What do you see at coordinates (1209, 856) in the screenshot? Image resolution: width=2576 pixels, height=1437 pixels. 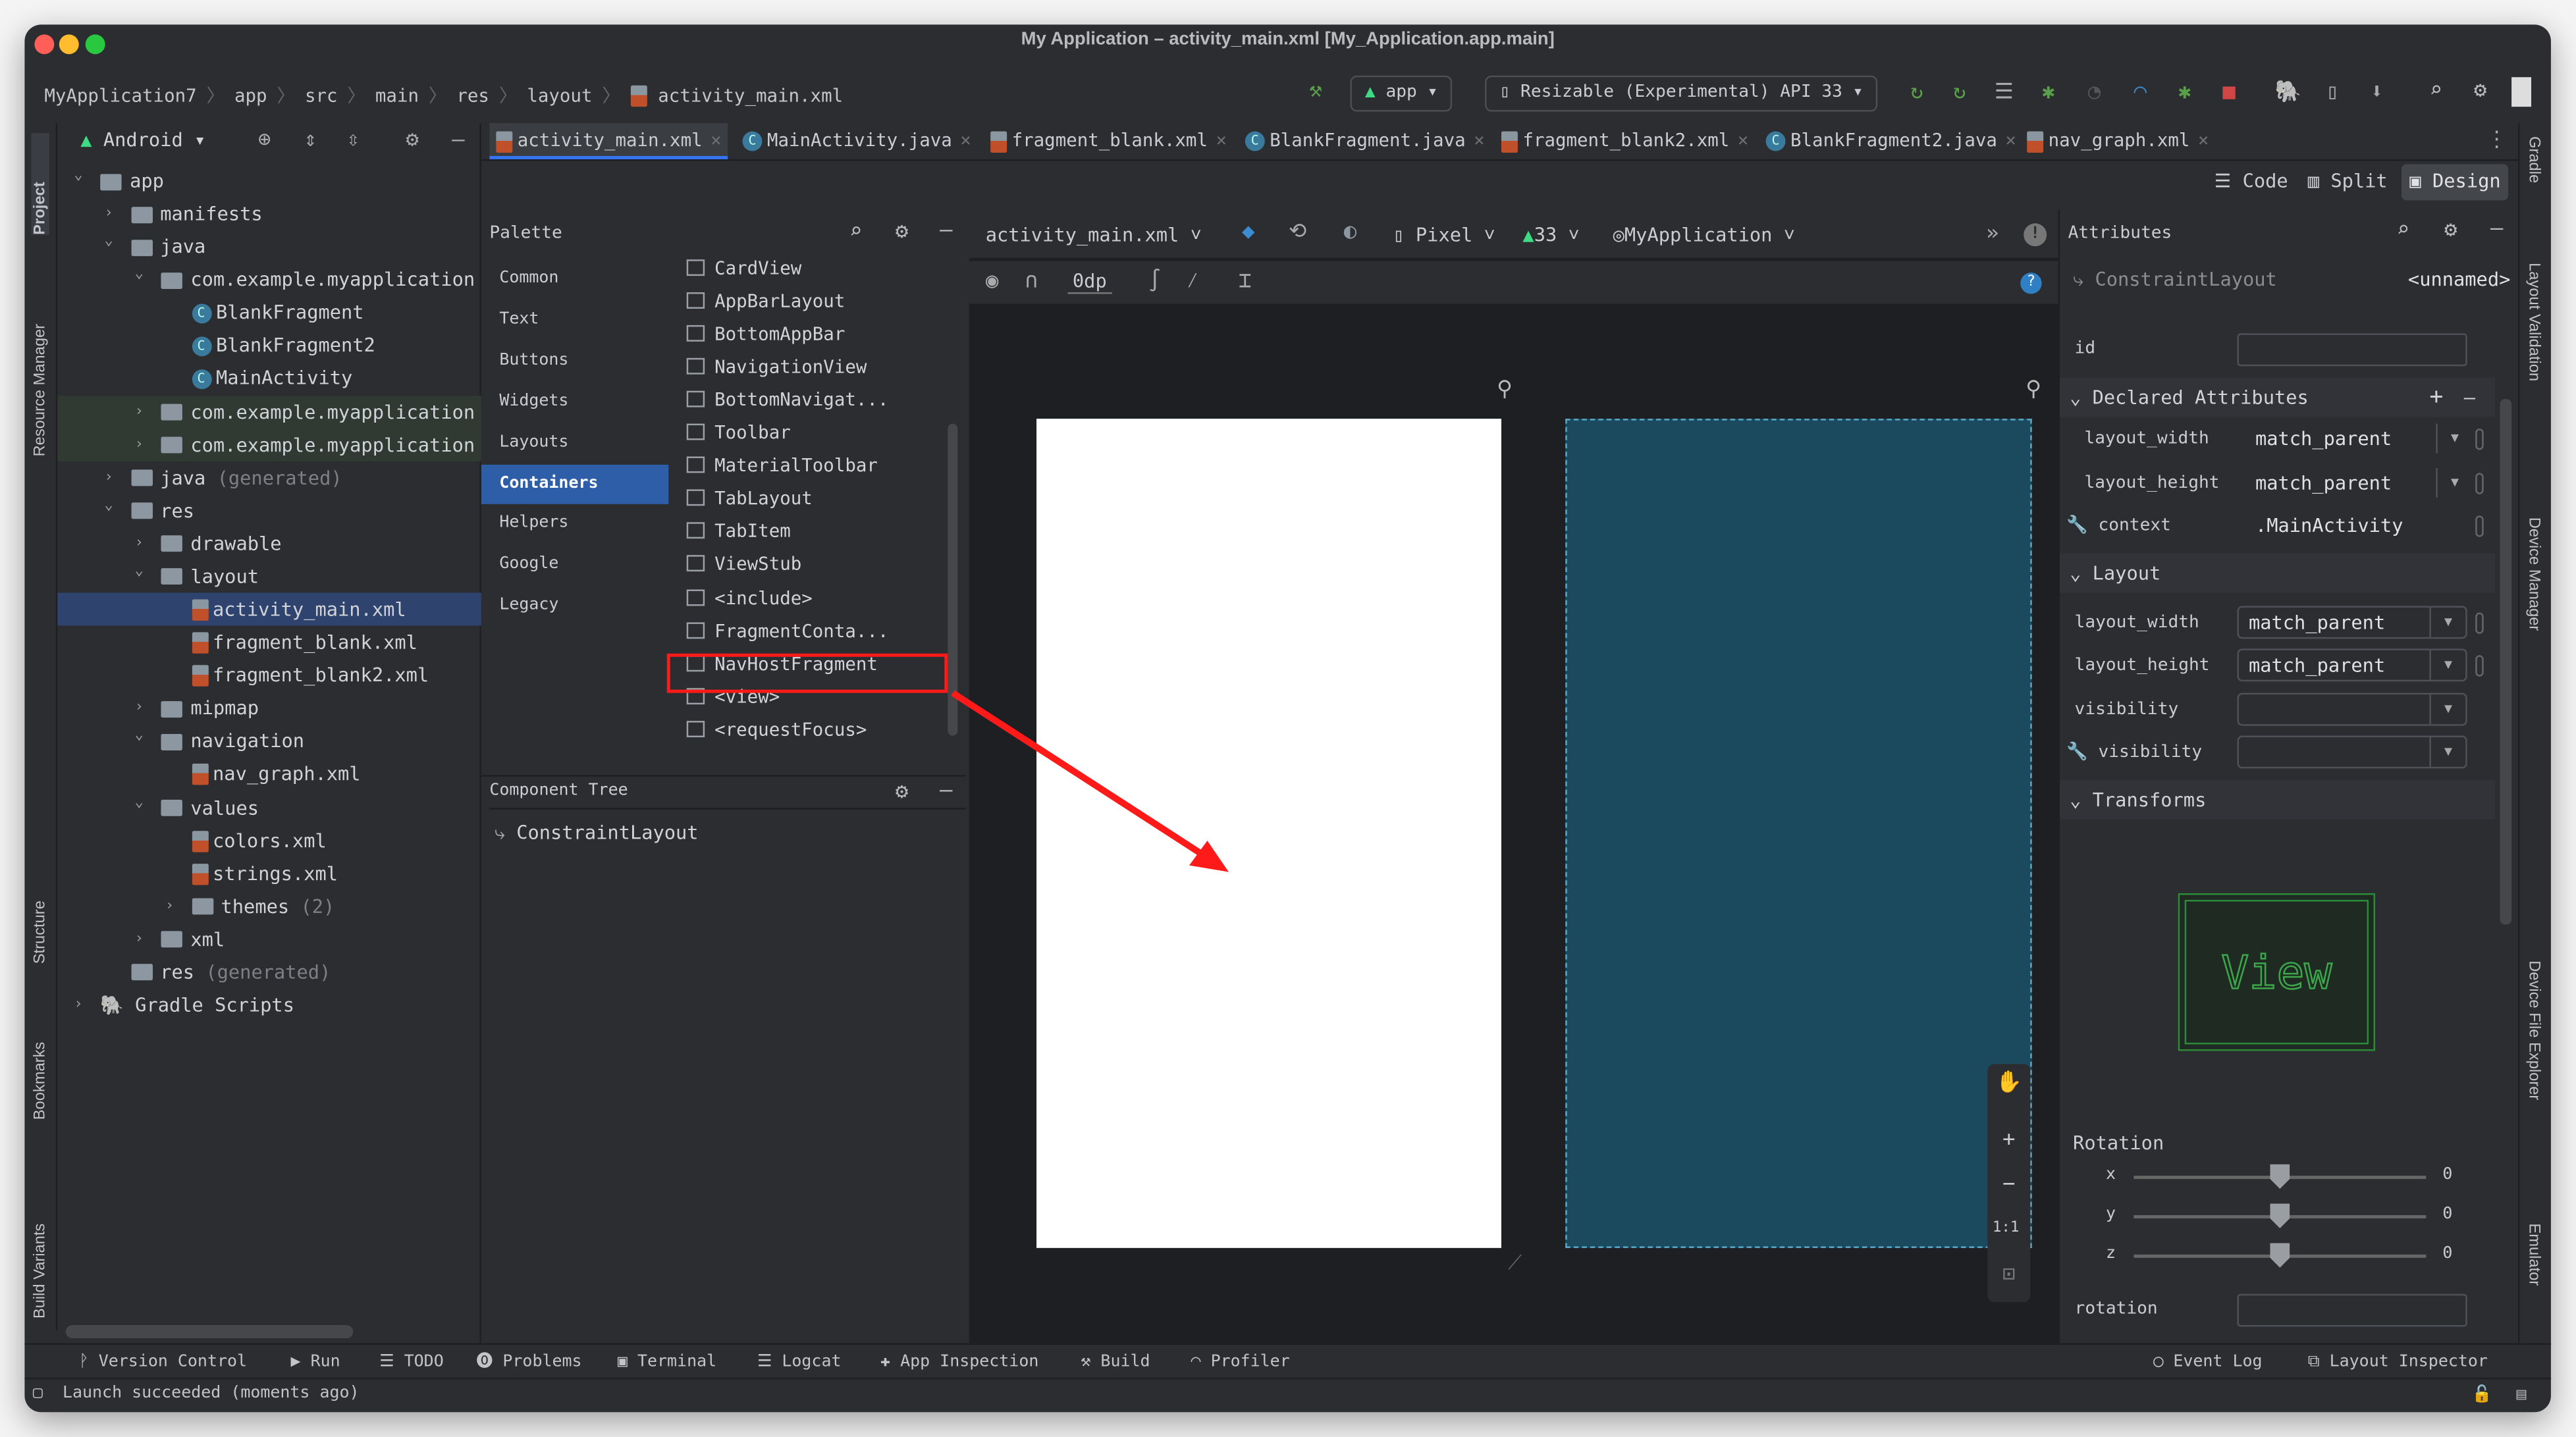 I see `arrow-head` at bounding box center [1209, 856].